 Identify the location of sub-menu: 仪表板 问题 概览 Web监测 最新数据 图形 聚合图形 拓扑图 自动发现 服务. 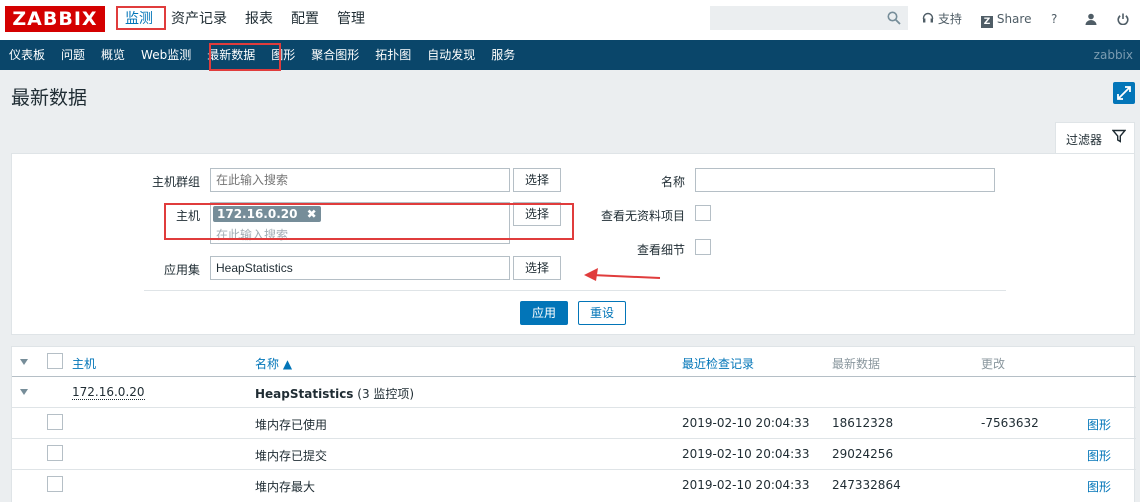
(261, 55).